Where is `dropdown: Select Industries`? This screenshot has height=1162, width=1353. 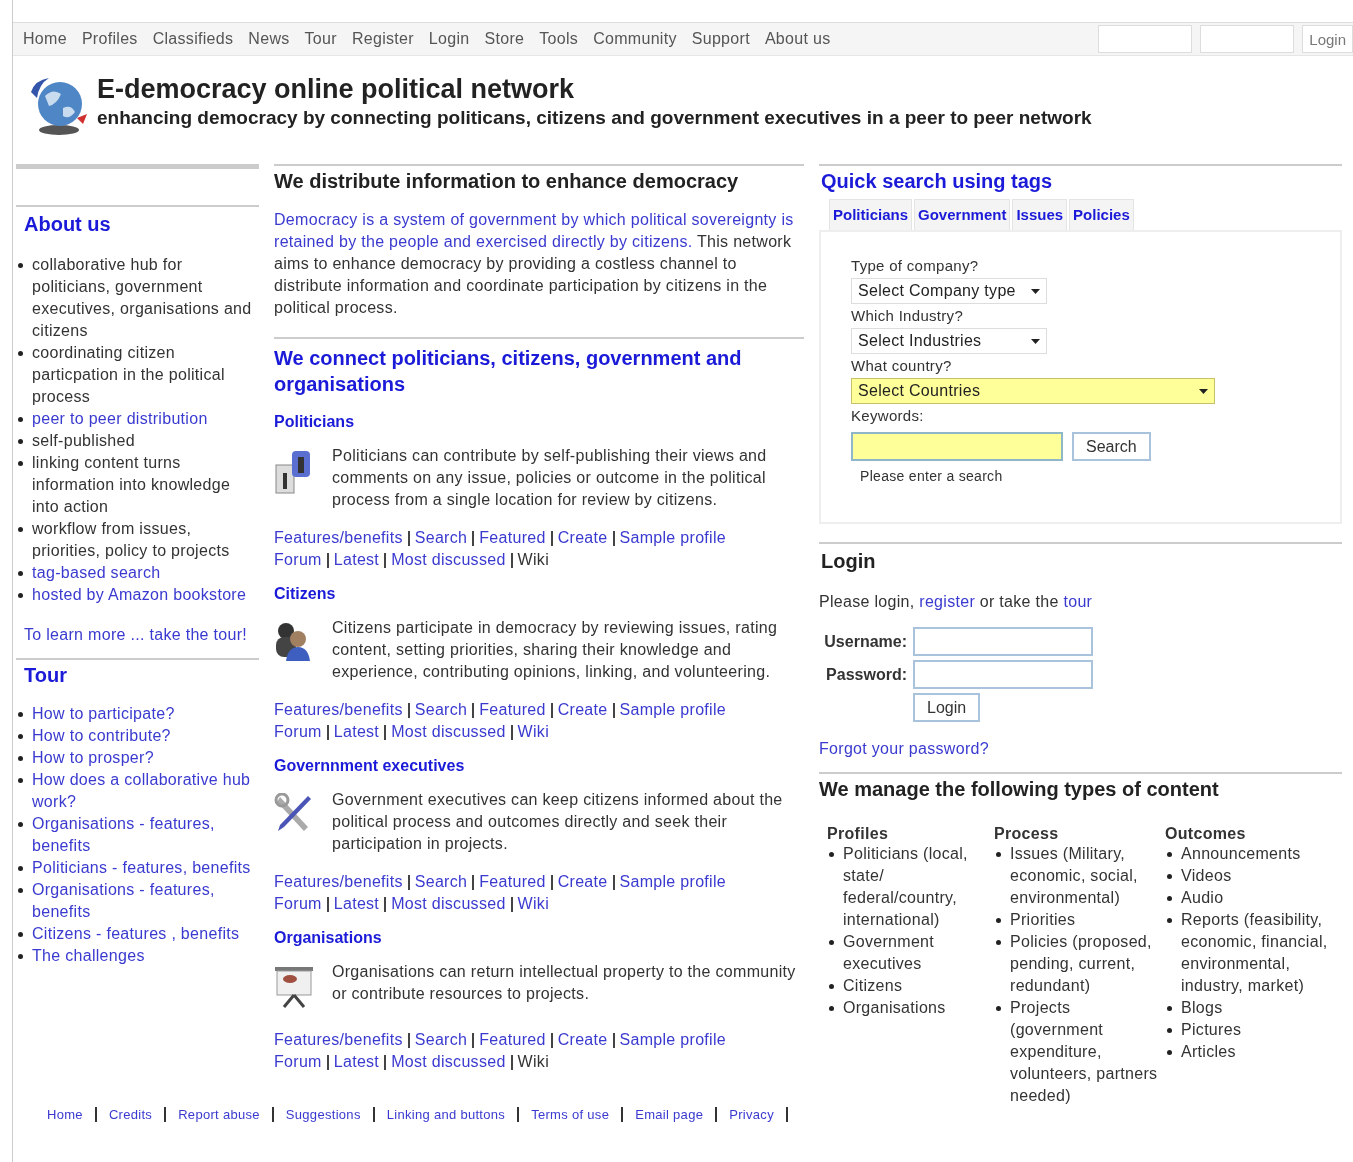
dropdown: Select Industries is located at coordinates (949, 341).